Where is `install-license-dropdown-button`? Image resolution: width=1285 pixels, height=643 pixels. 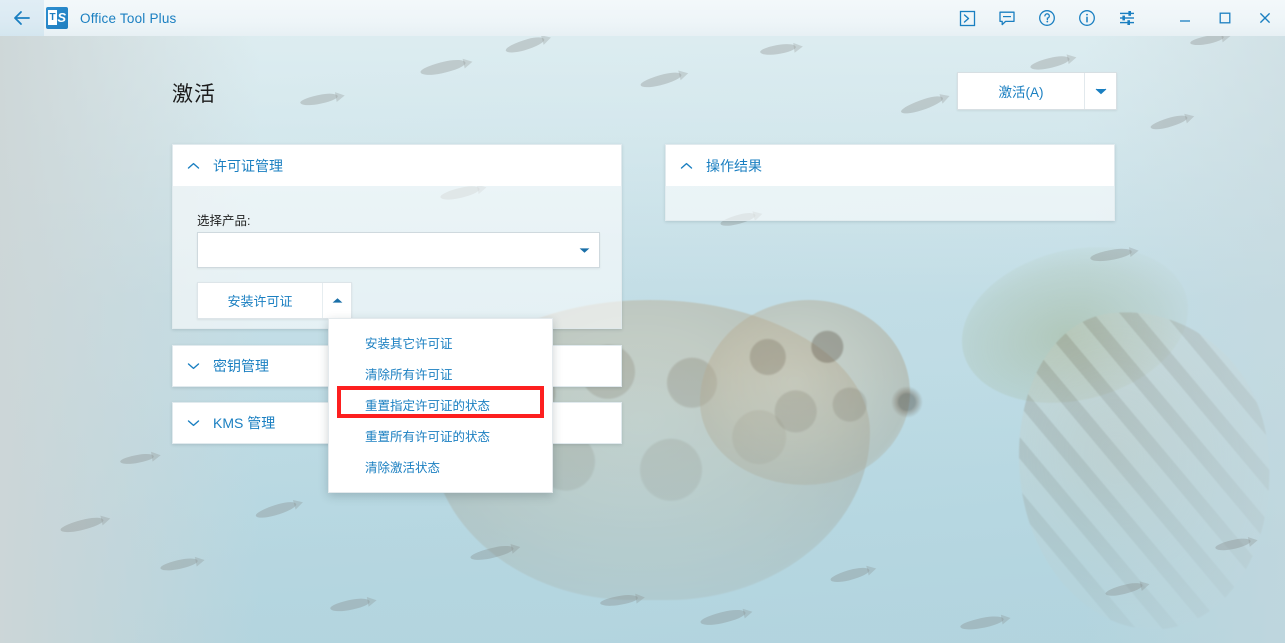
install-license-dropdown-button is located at coordinates (336, 300).